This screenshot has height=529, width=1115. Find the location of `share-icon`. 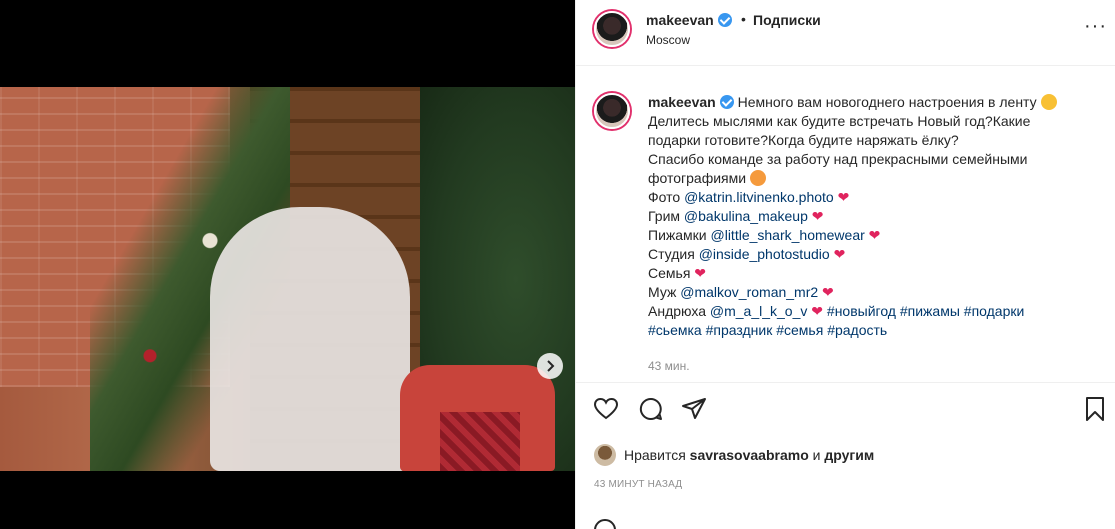

share-icon is located at coordinates (694, 408).